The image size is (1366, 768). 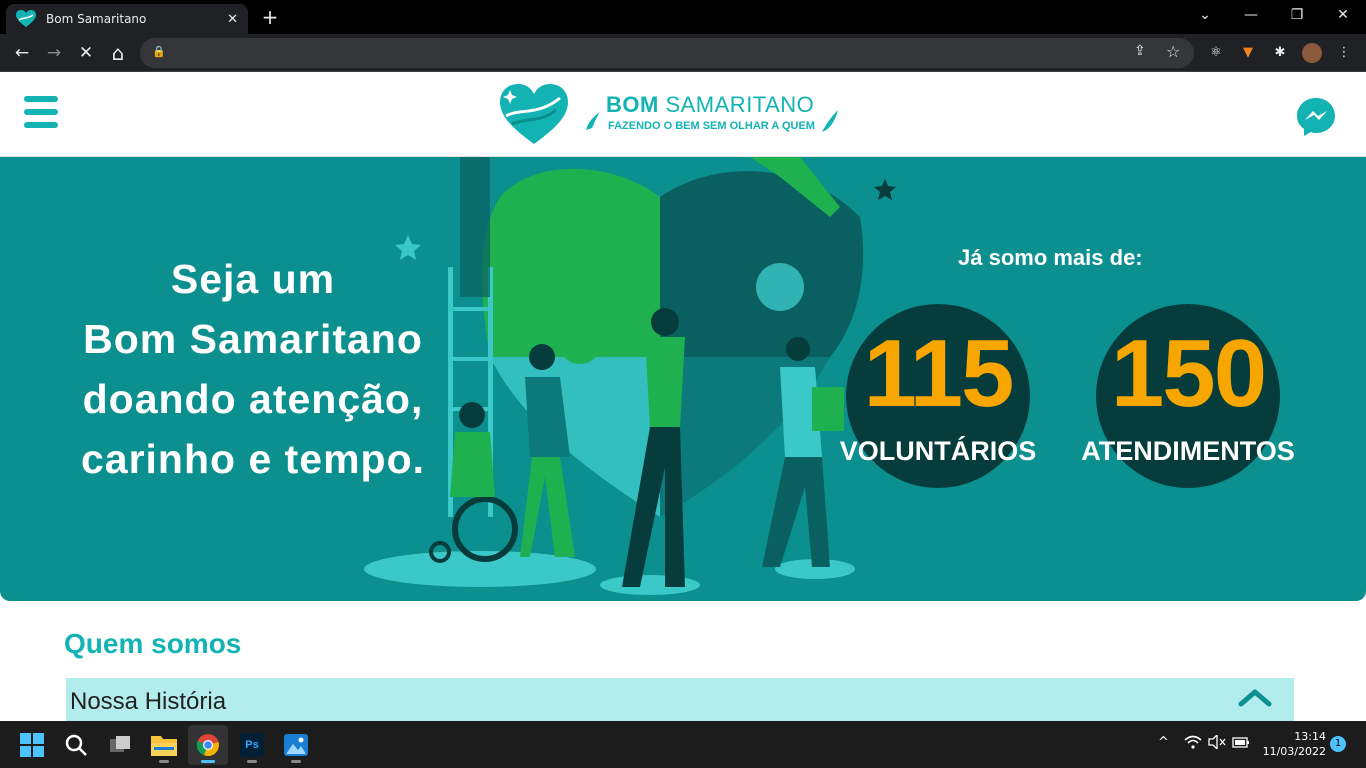 What do you see at coordinates (938, 451) in the screenshot?
I see `stat-volunteers-label: VOLUNTÁRIOS` at bounding box center [938, 451].